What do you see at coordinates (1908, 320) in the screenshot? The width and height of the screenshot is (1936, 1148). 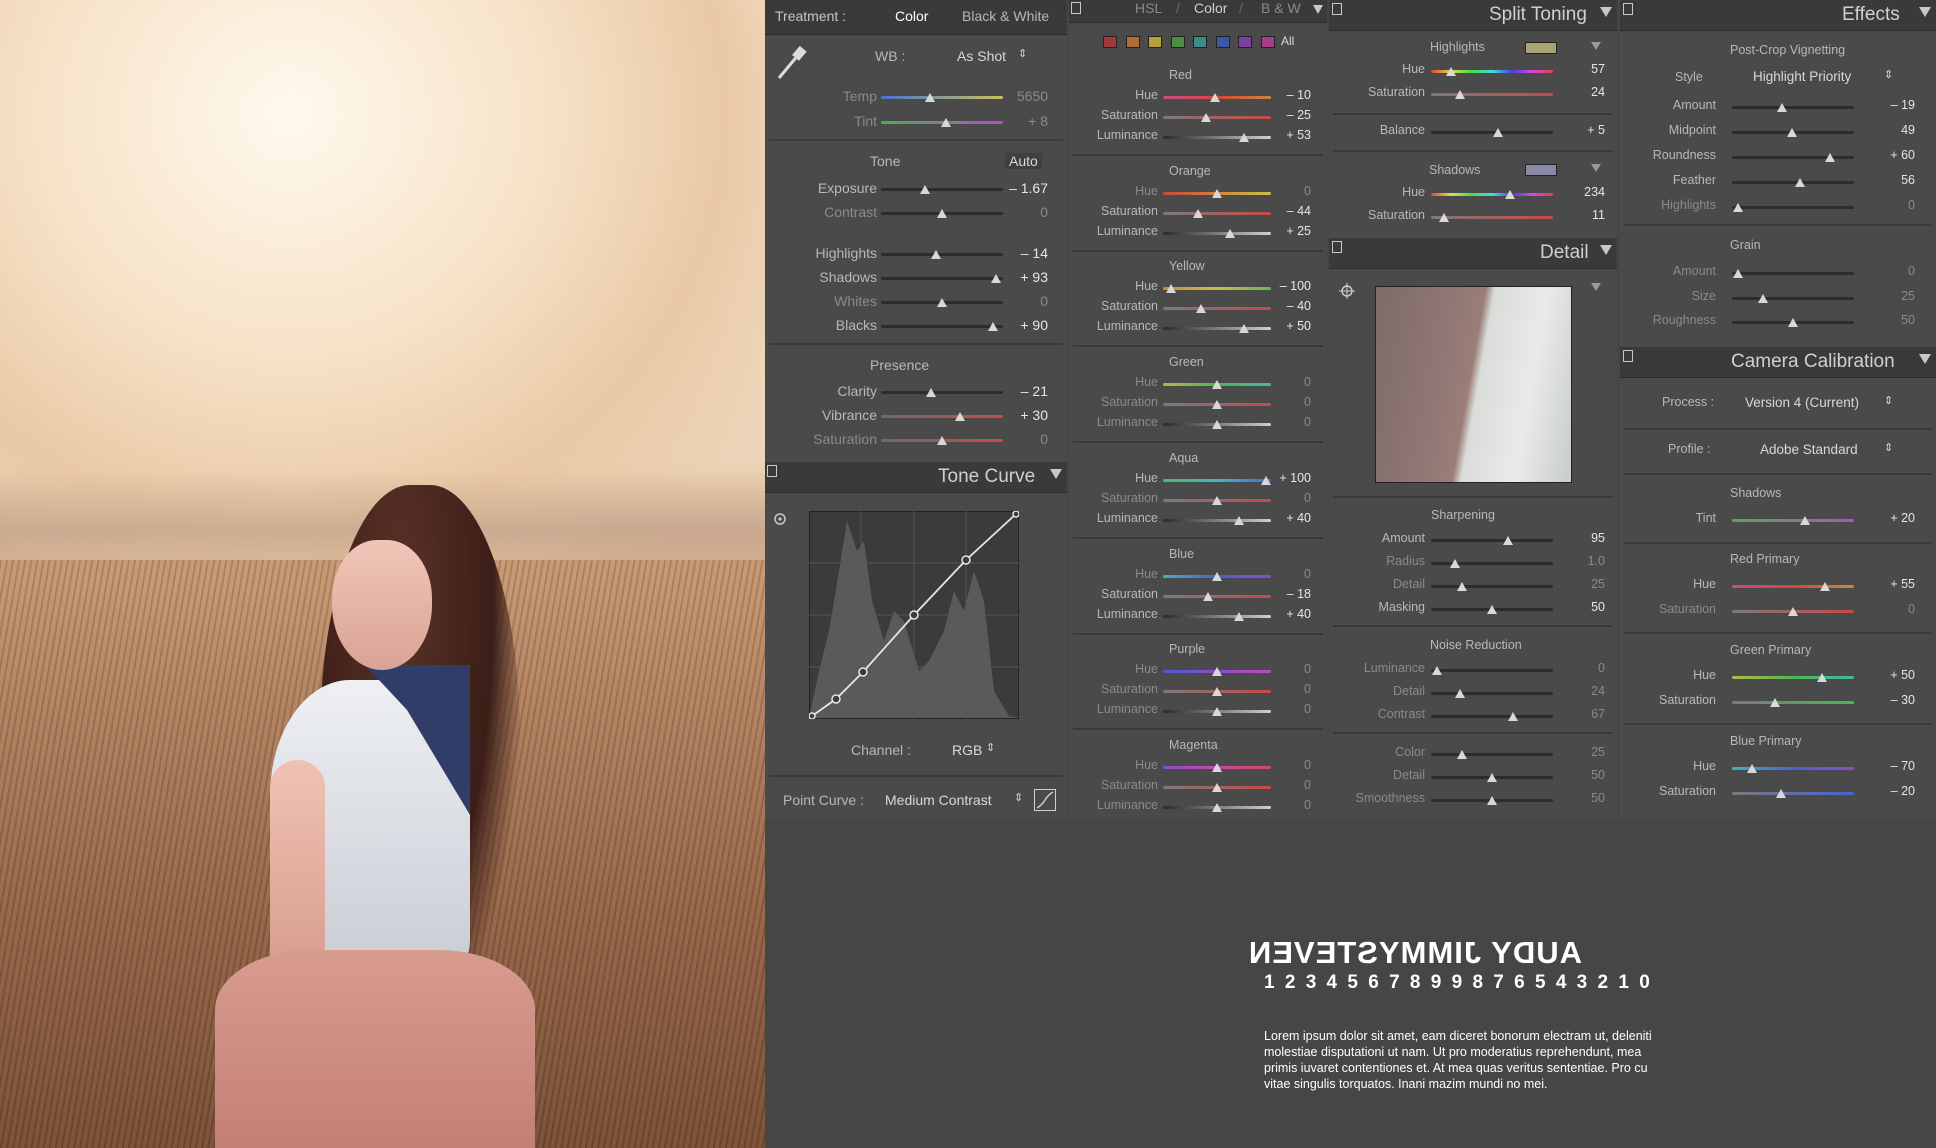 I see `grain-roughness-value: 50` at bounding box center [1908, 320].